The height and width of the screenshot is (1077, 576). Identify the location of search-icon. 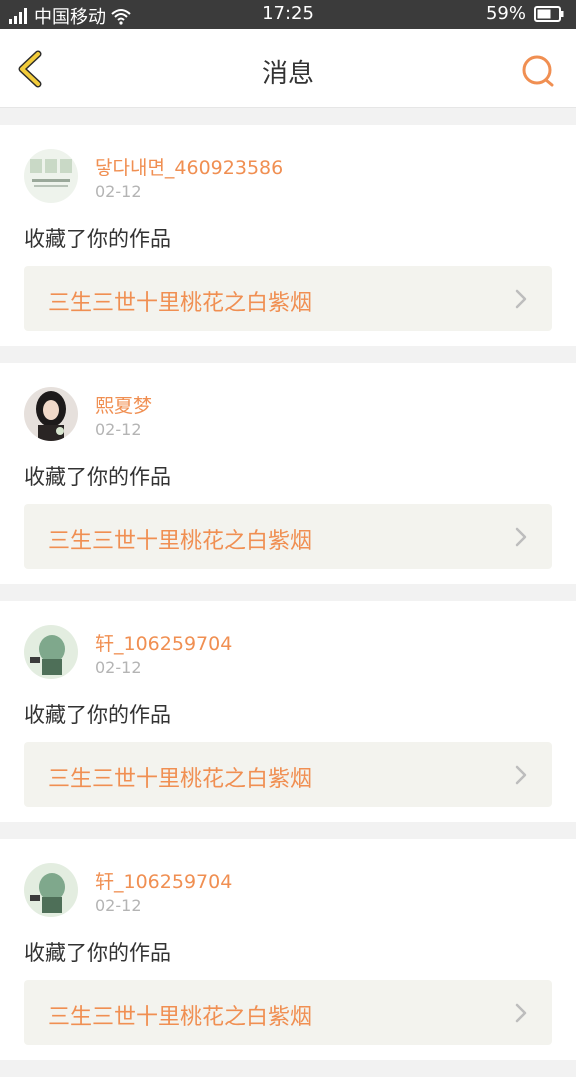
(538, 71).